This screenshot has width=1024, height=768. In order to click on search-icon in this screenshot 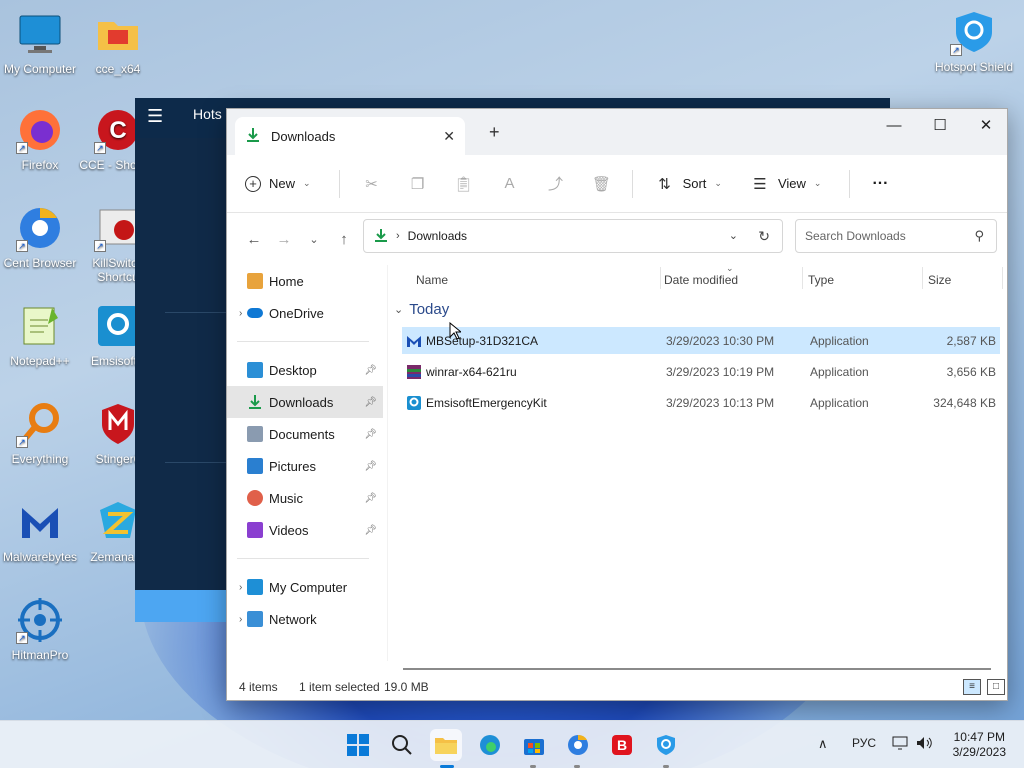, I will do `click(402, 745)`.